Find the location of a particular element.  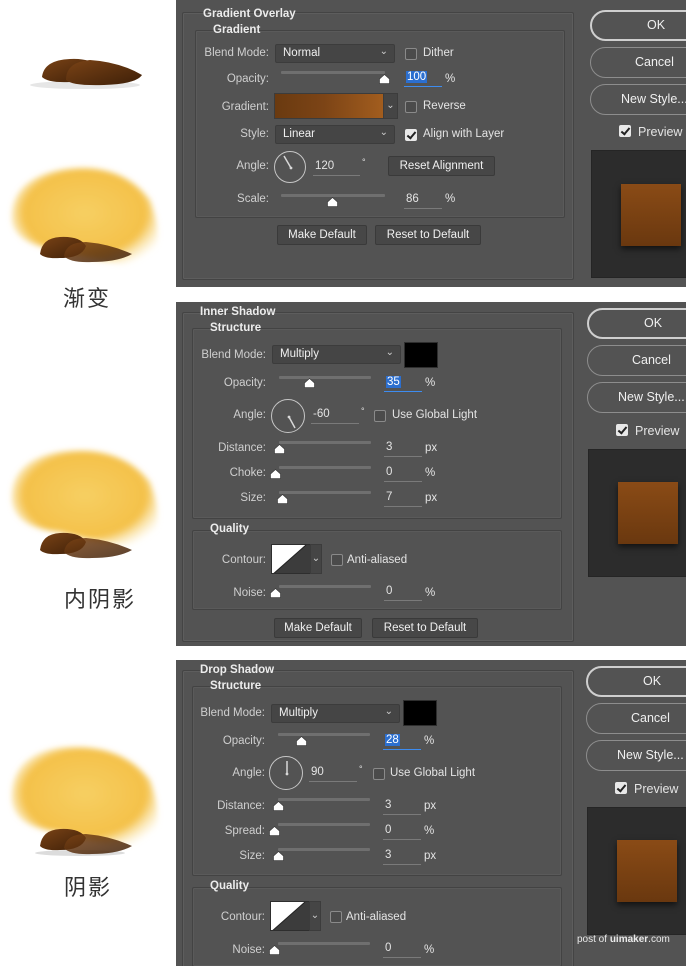

choke-slider-thumb is located at coordinates (275, 474).